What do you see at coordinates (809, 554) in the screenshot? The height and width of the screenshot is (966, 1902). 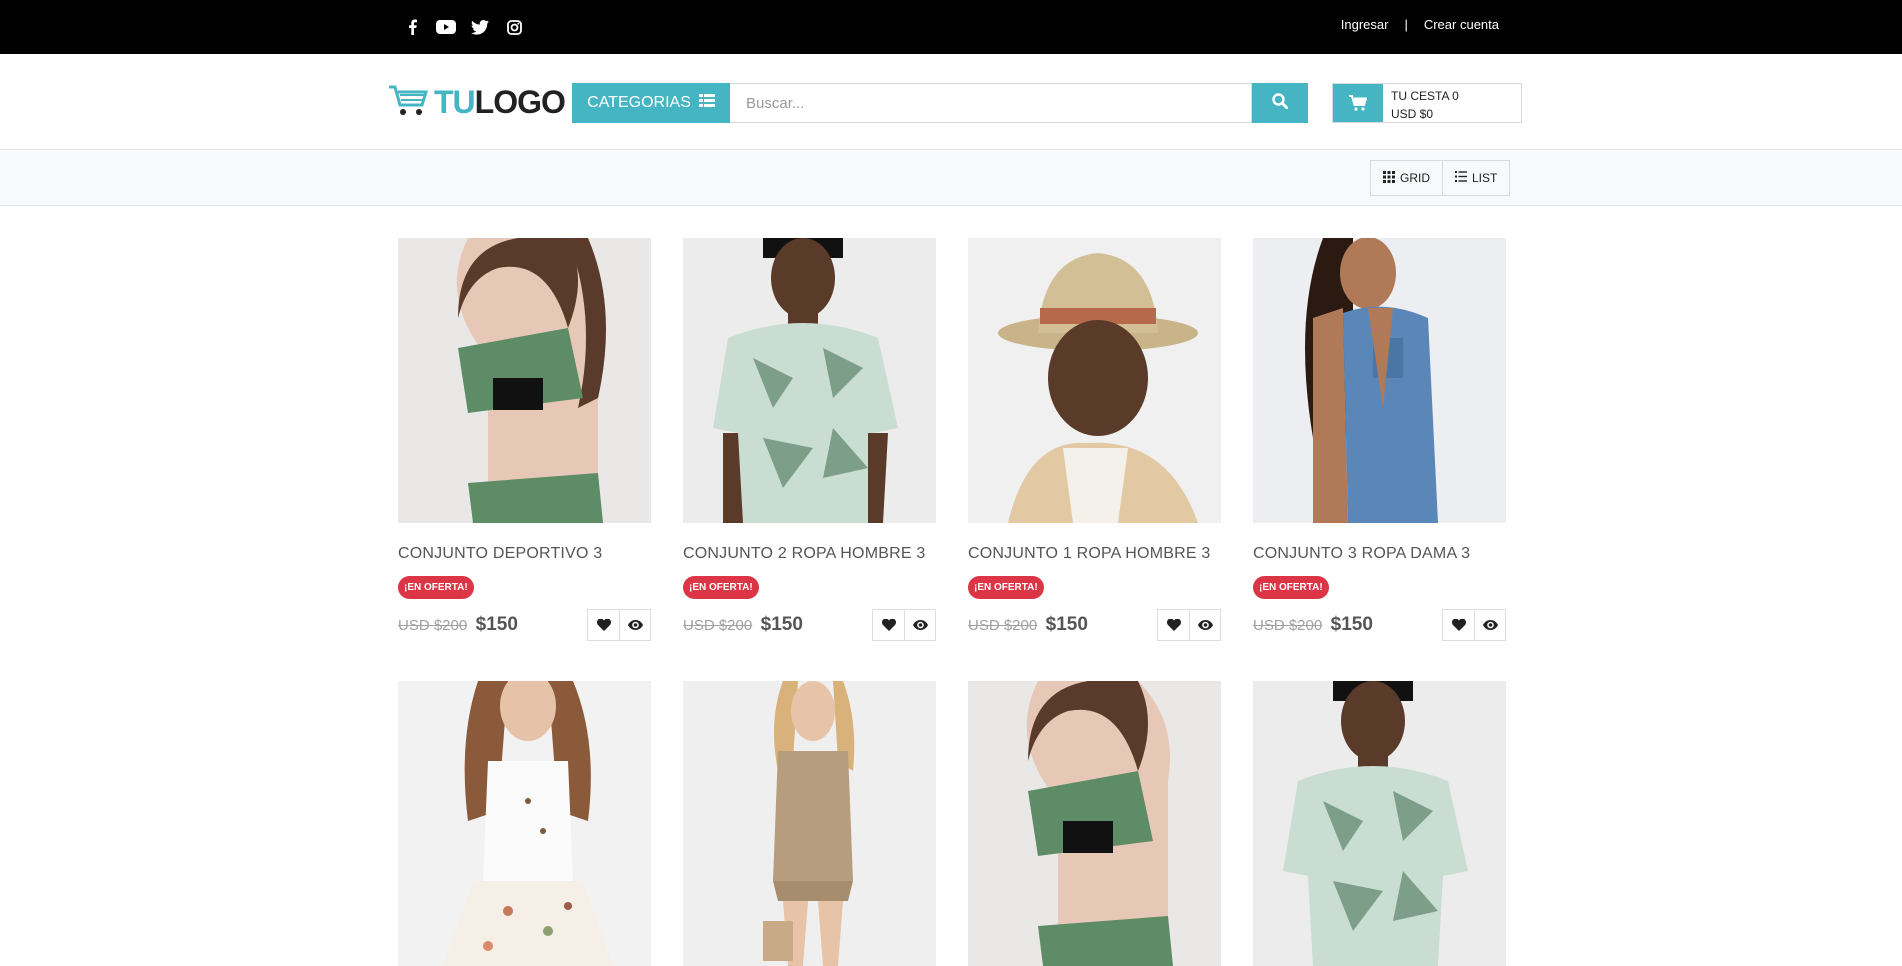 I see `product-title: CONJUNTO 2 ROPA HOMBRE 3` at bounding box center [809, 554].